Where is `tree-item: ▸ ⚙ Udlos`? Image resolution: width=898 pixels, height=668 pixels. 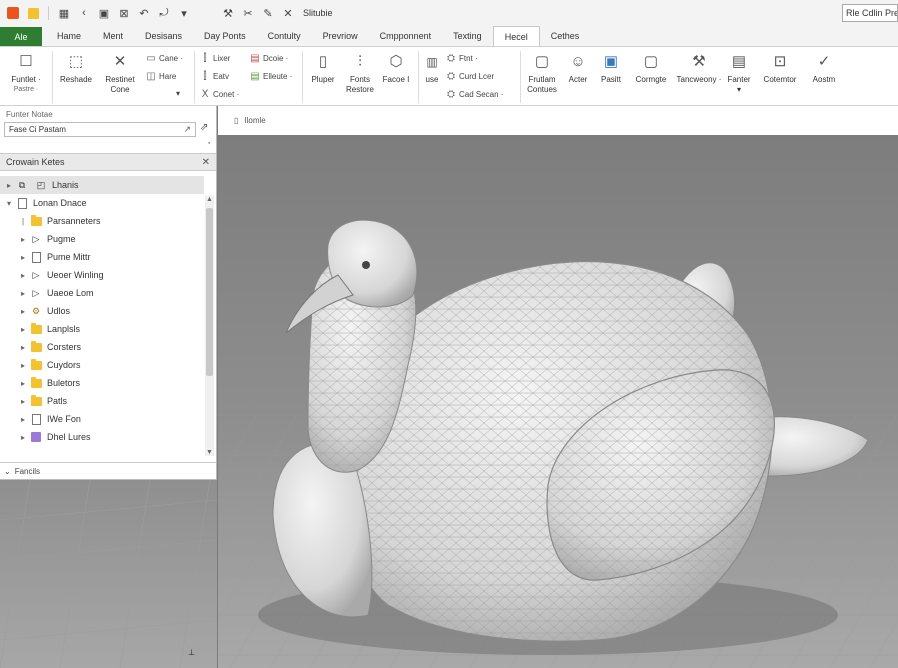
tree-item: ▸ ⚙ Udlos is located at coordinates (44, 311).